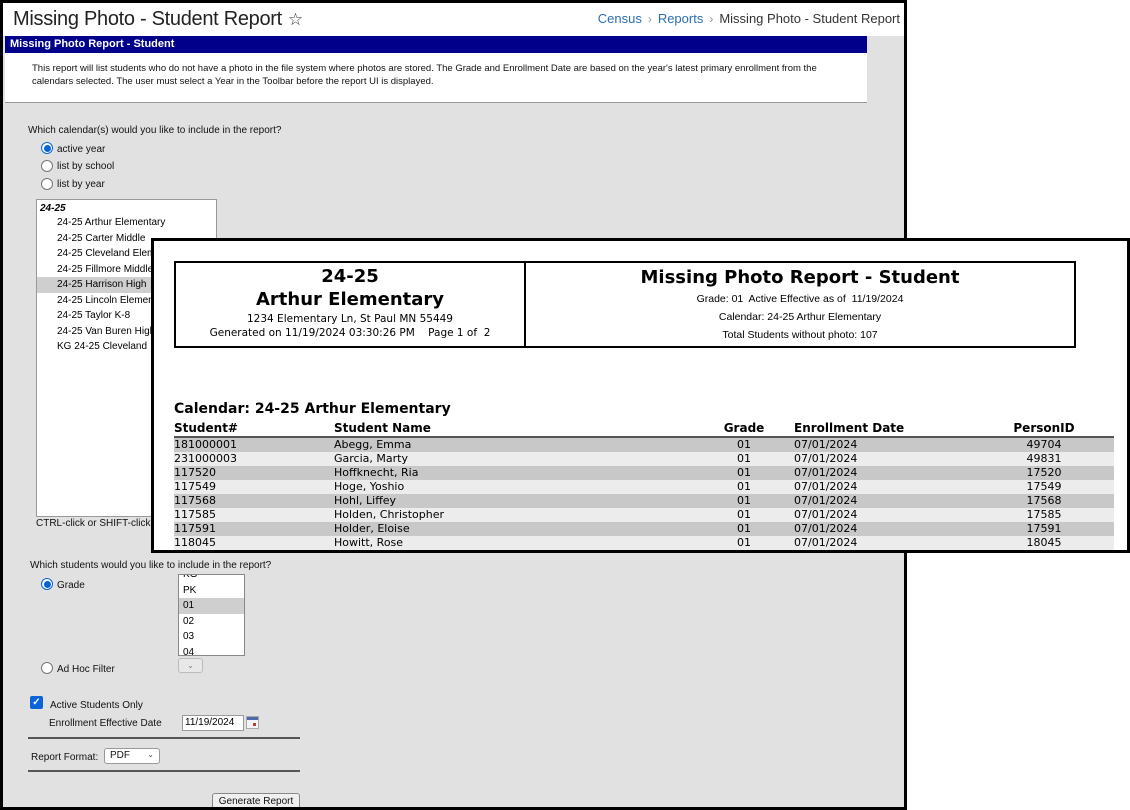  I want to click on cell-person-id: 17549, so click(1044, 487).